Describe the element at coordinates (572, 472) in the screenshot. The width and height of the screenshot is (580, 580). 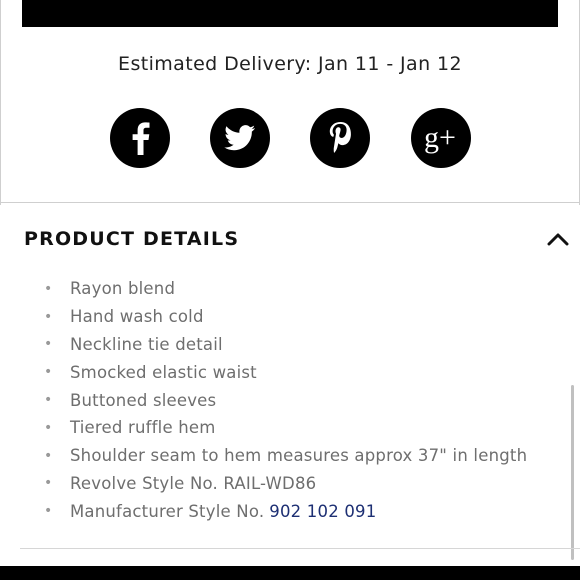
I see `scrollbar` at that location.